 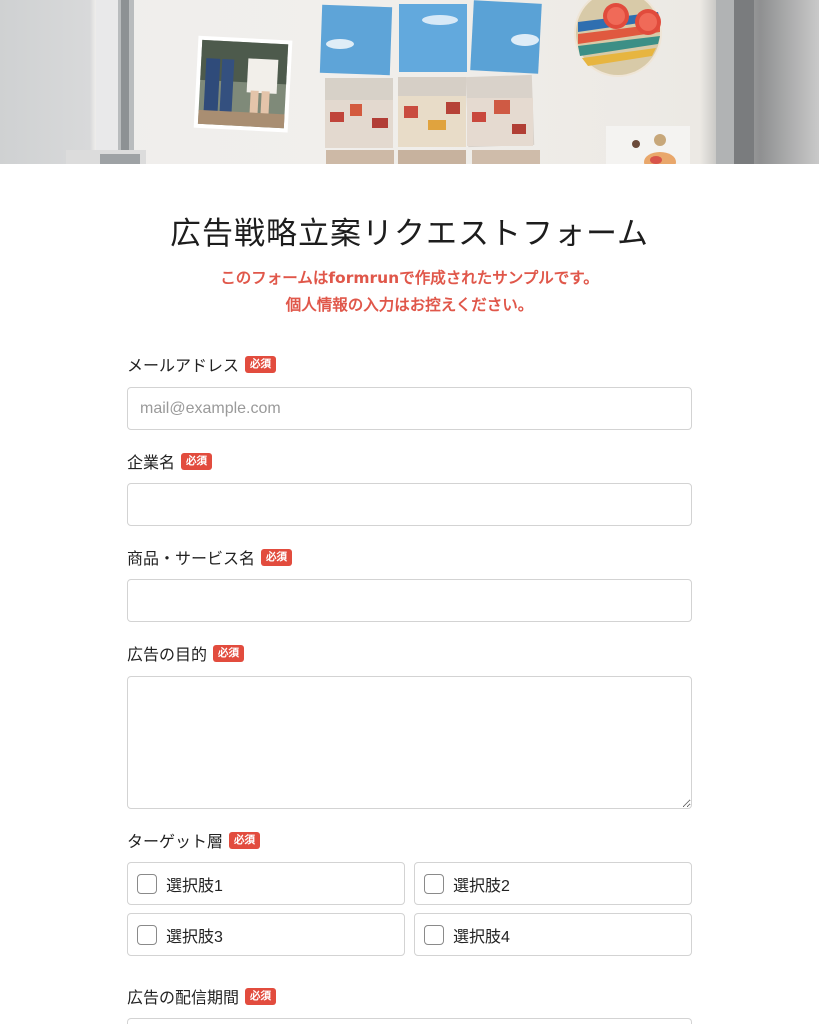 I want to click on privacy-notice: 個人情報の入力はお控えください。, so click(x=409, y=305).